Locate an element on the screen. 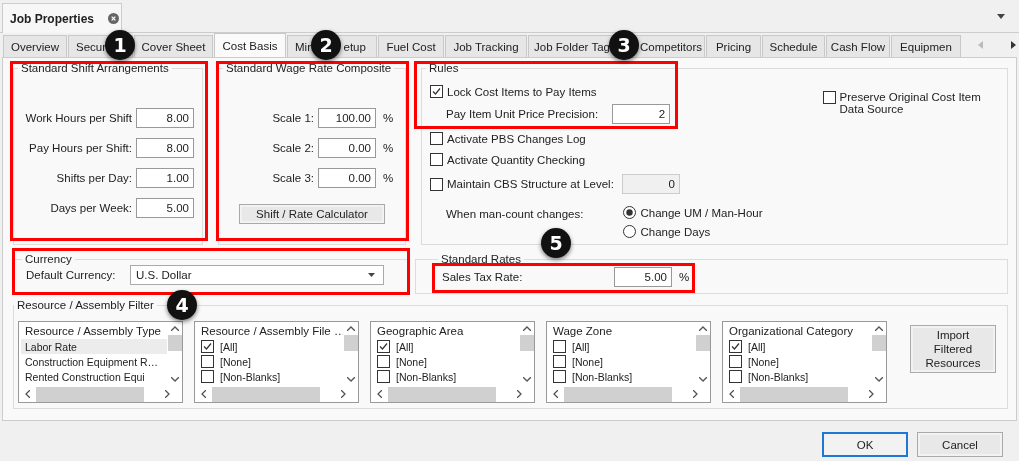  field-label: Scale 3: is located at coordinates (293, 178).